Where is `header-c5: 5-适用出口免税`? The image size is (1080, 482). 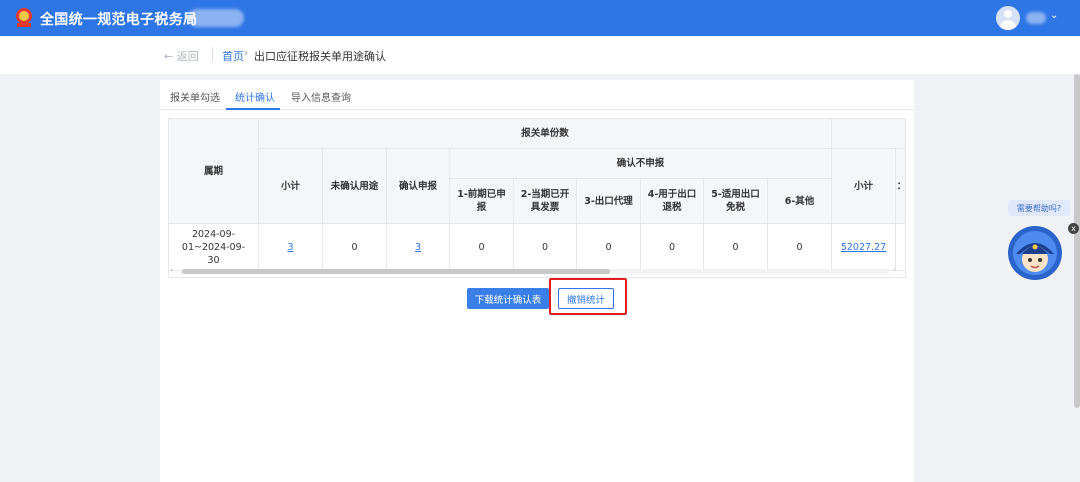
header-c5: 5-适用出口免税 is located at coordinates (736, 201).